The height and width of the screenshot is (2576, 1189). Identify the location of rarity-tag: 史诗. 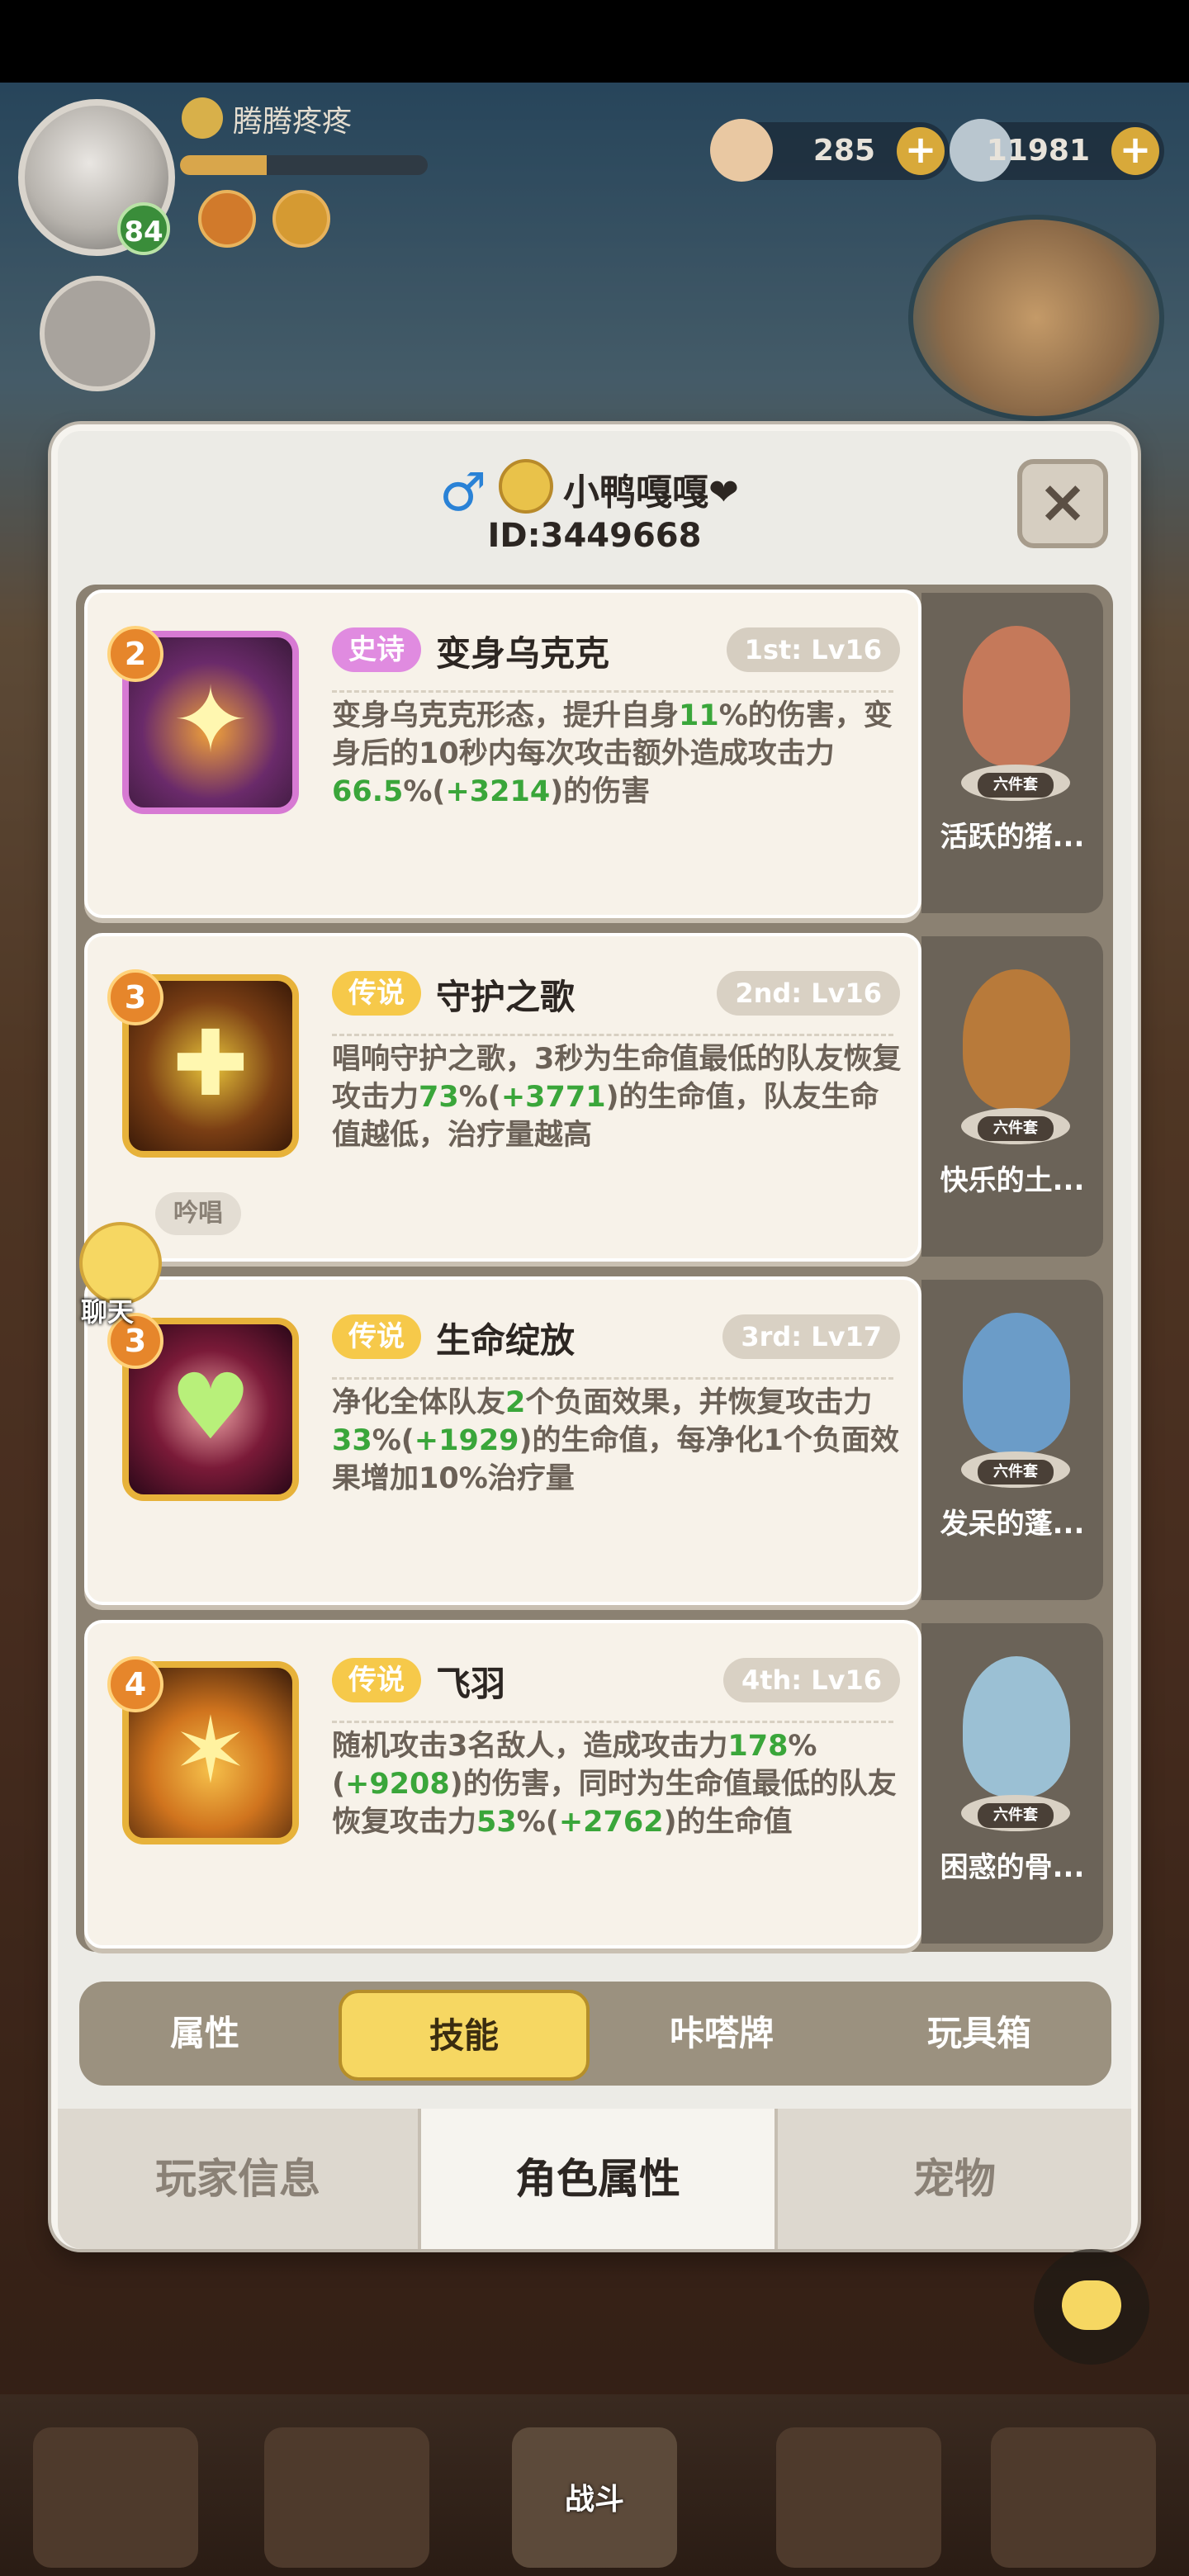
(376, 649).